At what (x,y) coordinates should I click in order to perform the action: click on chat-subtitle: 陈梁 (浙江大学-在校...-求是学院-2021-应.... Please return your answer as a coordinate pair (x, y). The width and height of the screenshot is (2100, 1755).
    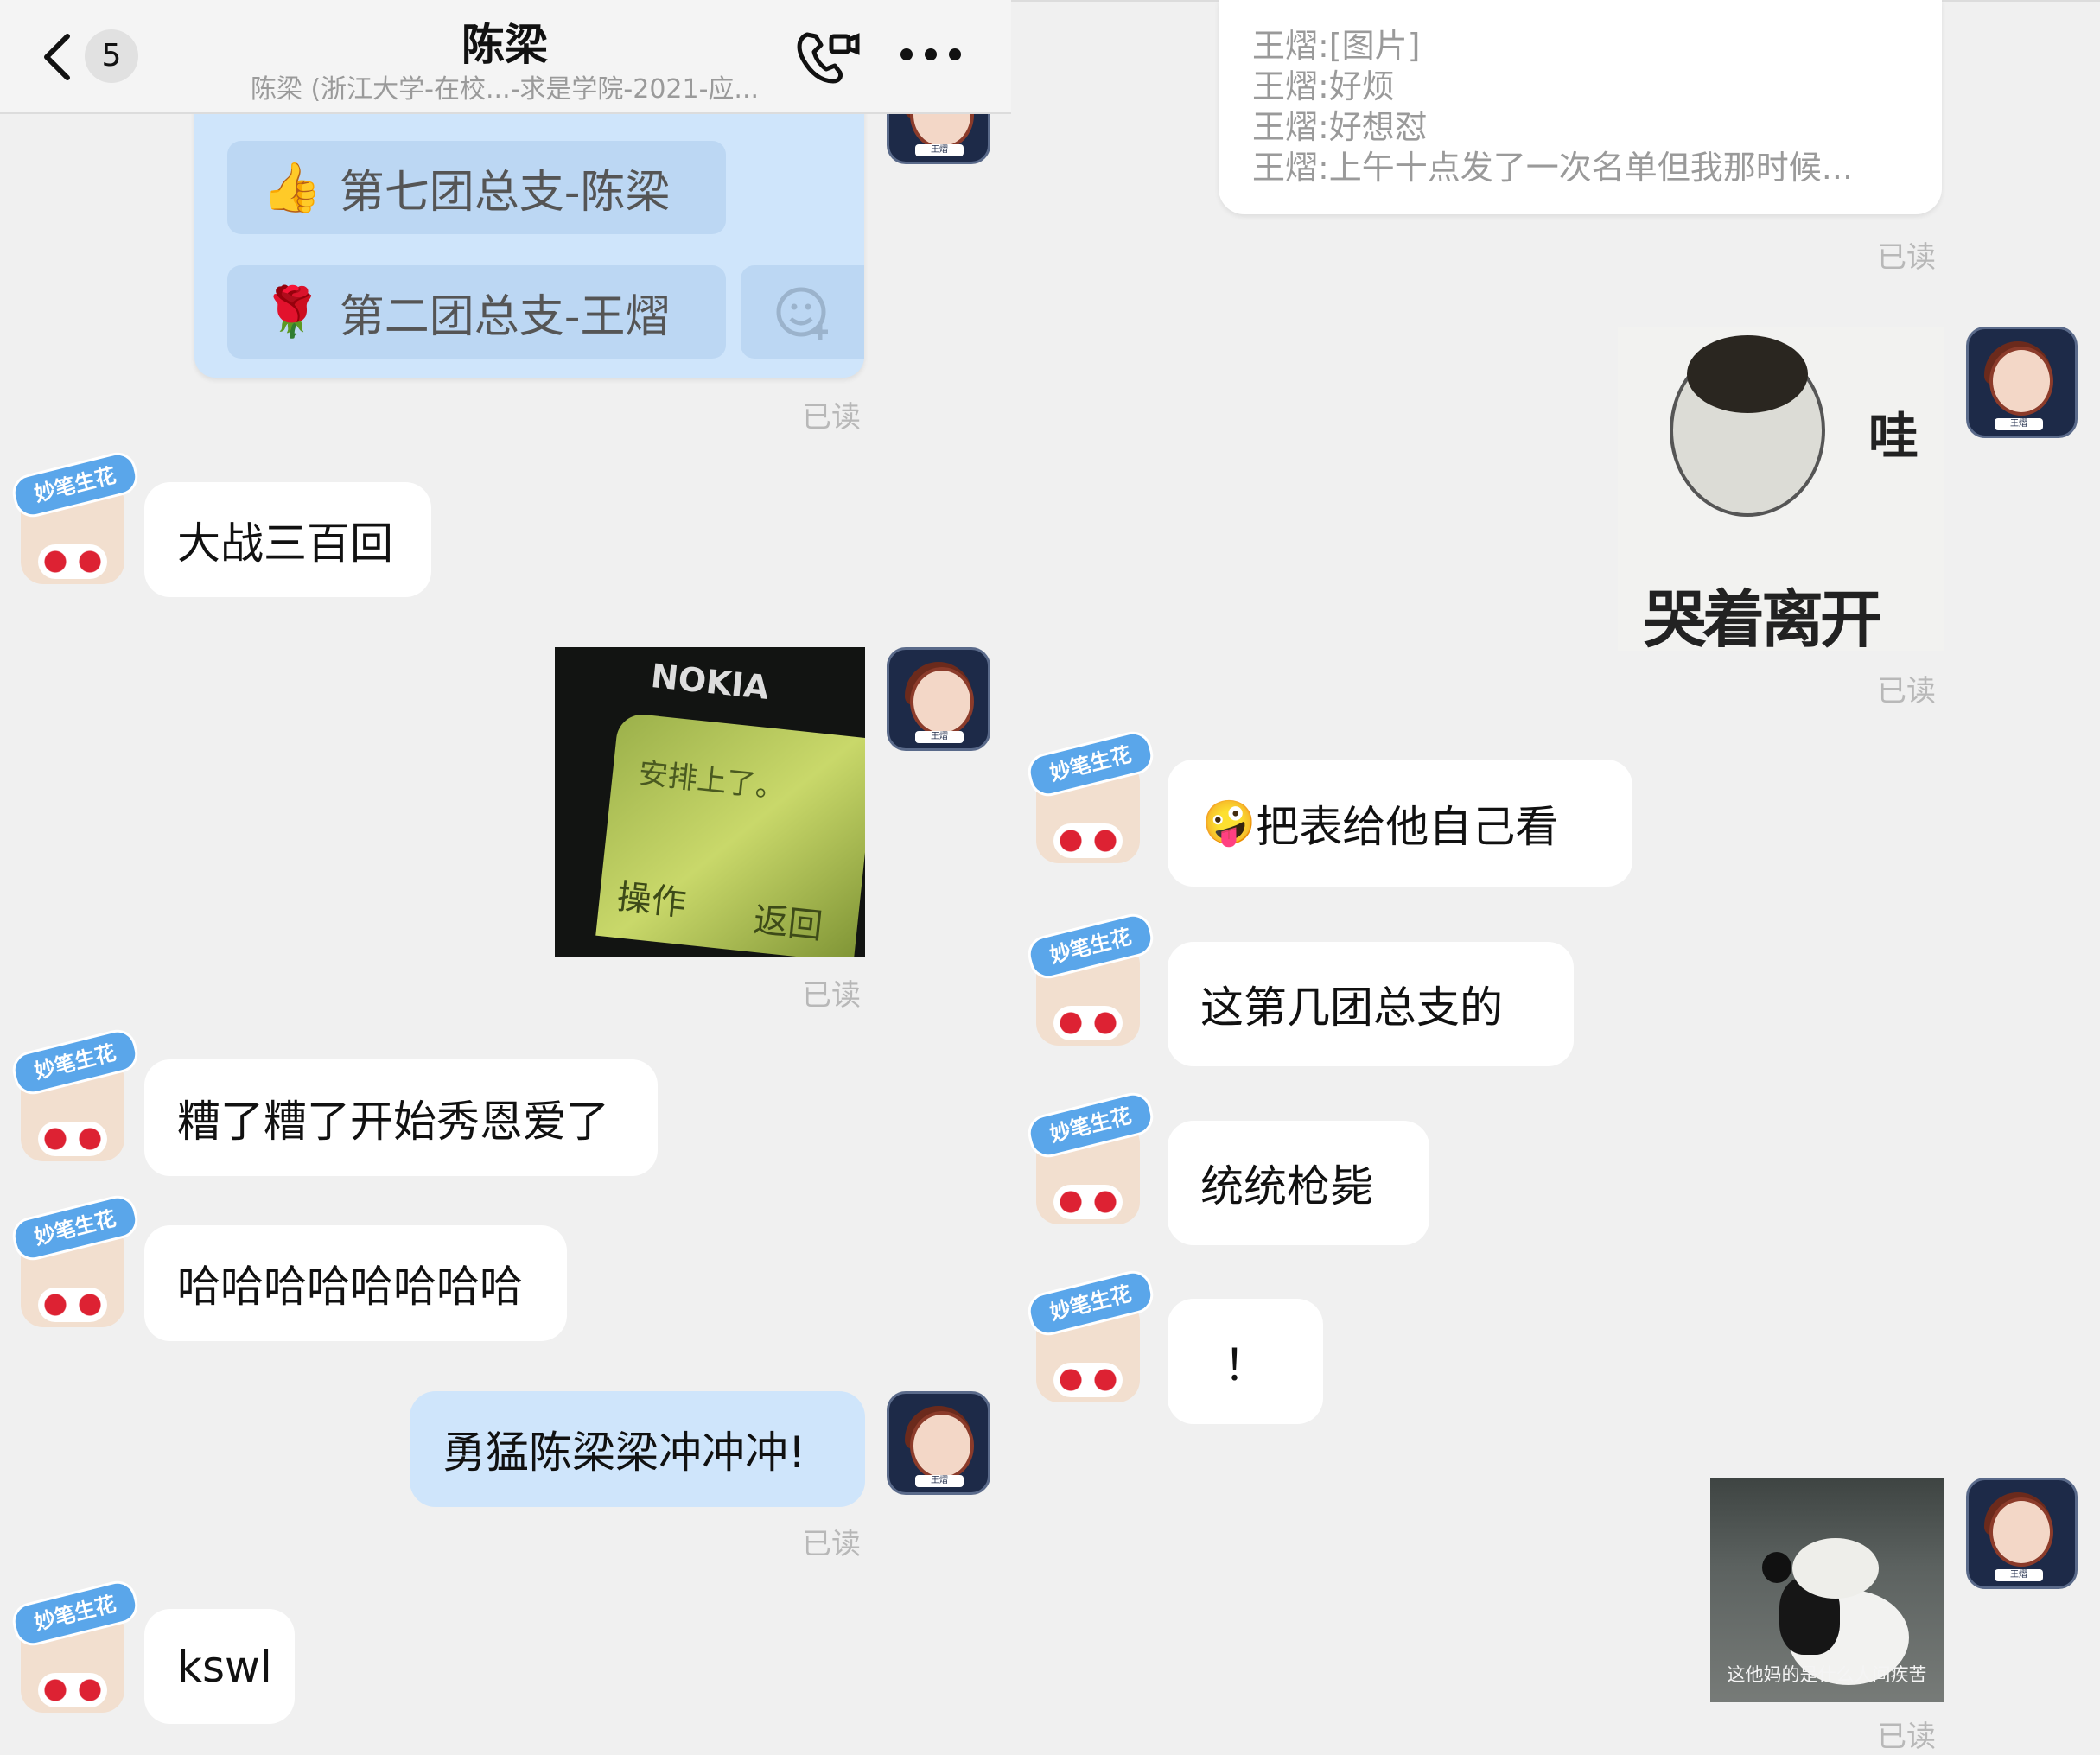
    Looking at the image, I should click on (505, 90).